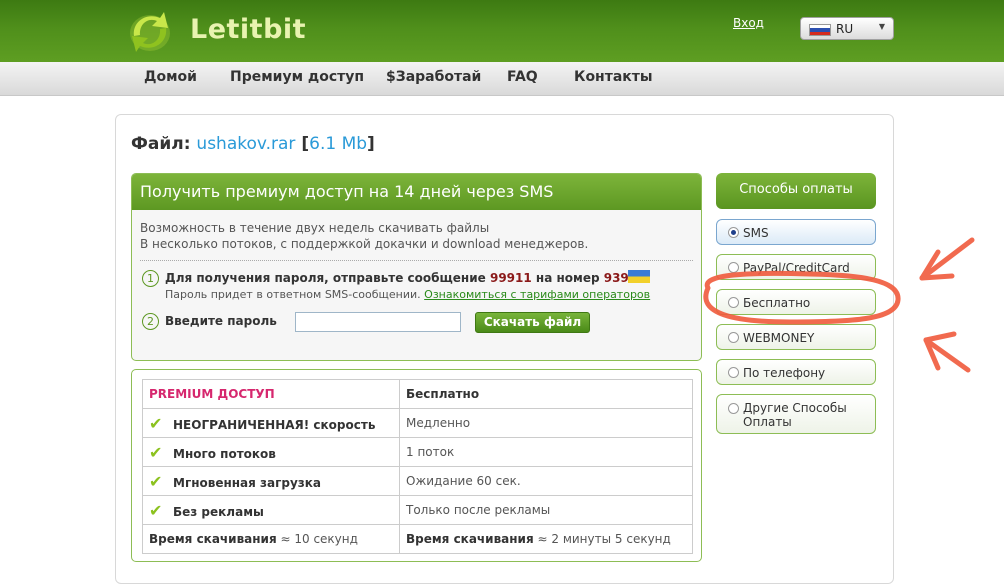  What do you see at coordinates (779, 338) in the screenshot?
I see `payment-option-label: WEBMONEY` at bounding box center [779, 338].